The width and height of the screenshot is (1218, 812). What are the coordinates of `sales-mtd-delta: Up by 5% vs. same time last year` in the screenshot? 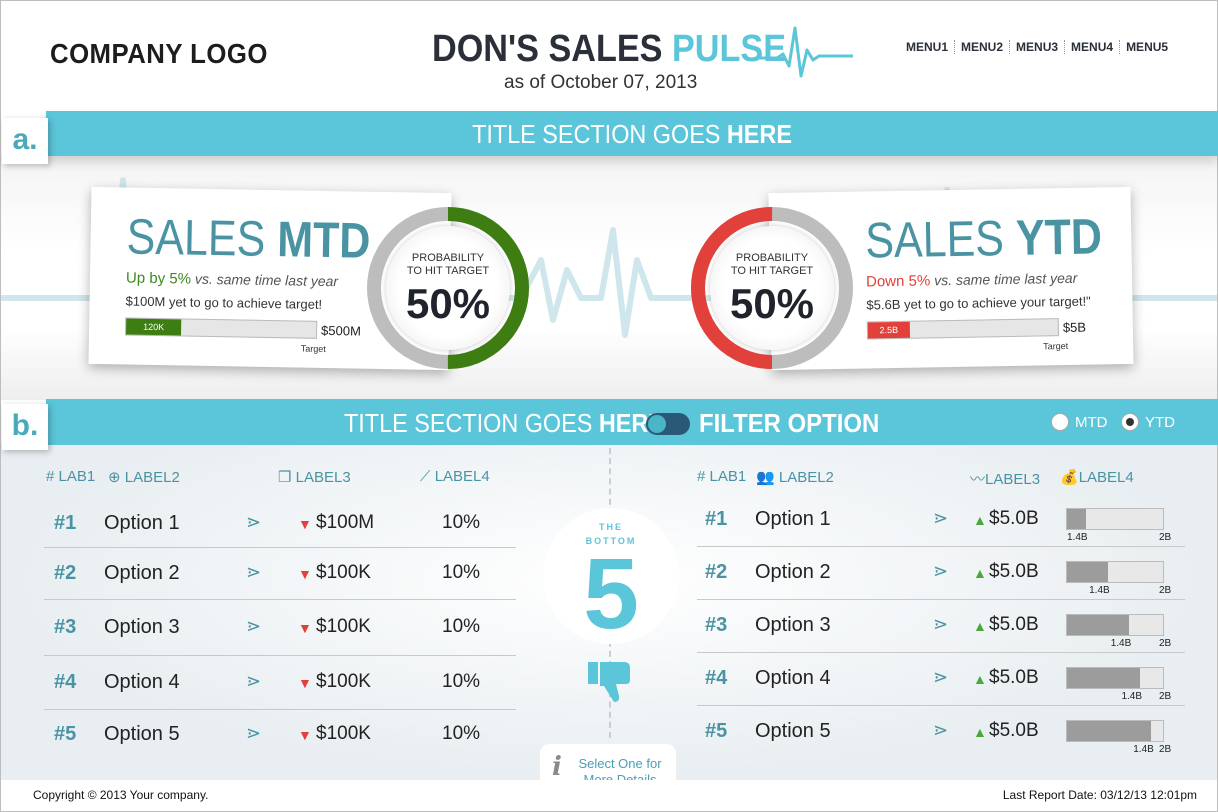 It's located at (232, 279).